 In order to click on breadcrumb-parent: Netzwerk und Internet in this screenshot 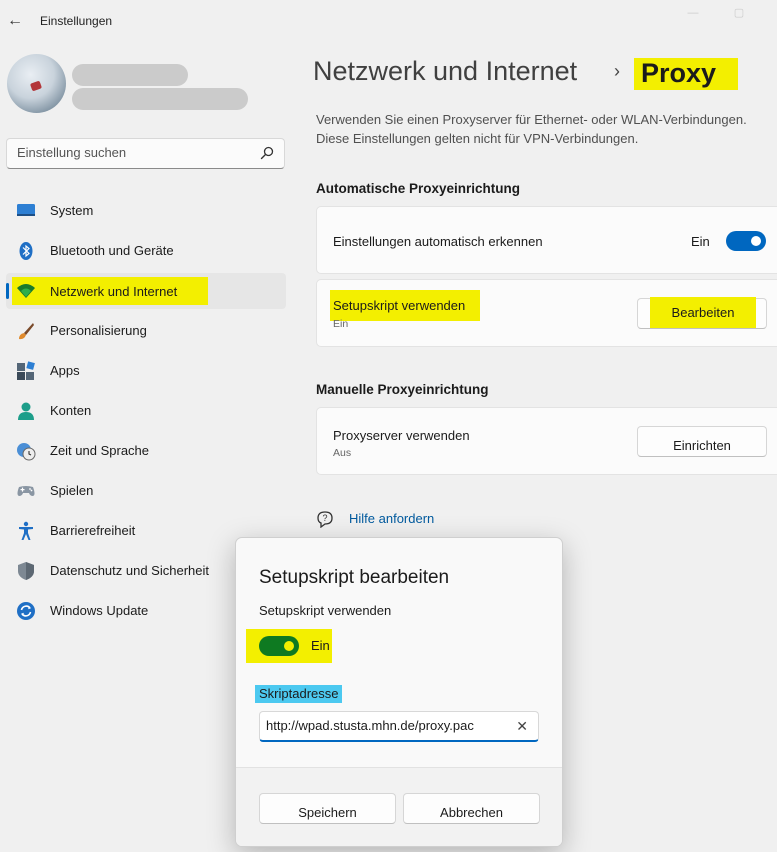, I will do `click(445, 71)`.